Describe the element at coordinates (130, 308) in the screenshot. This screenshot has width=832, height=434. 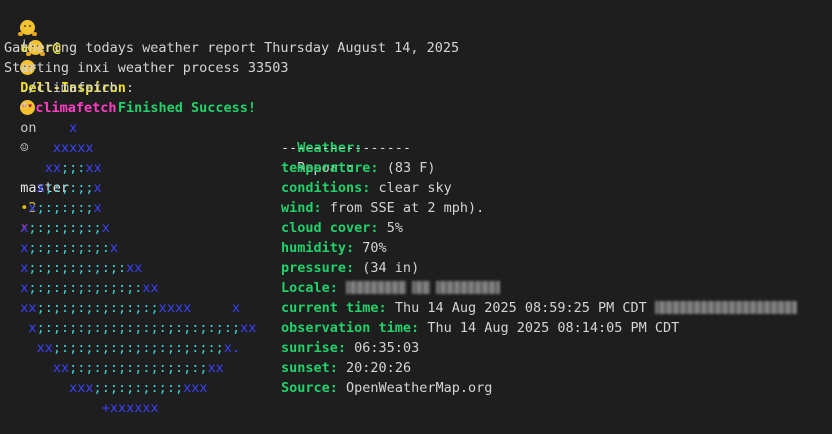
I see `ascii-art-line: xx;:;:;:;:;:;:;:;xxxx x` at that location.